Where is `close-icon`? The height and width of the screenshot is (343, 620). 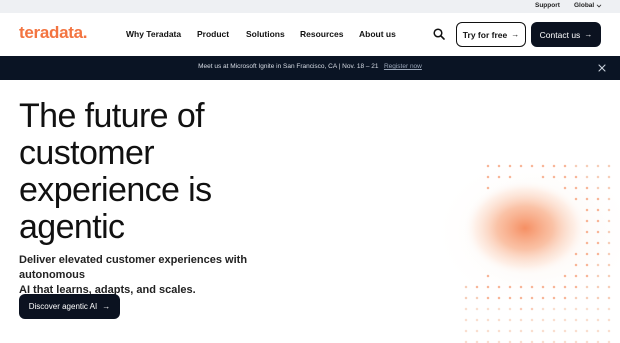 close-icon is located at coordinates (602, 68).